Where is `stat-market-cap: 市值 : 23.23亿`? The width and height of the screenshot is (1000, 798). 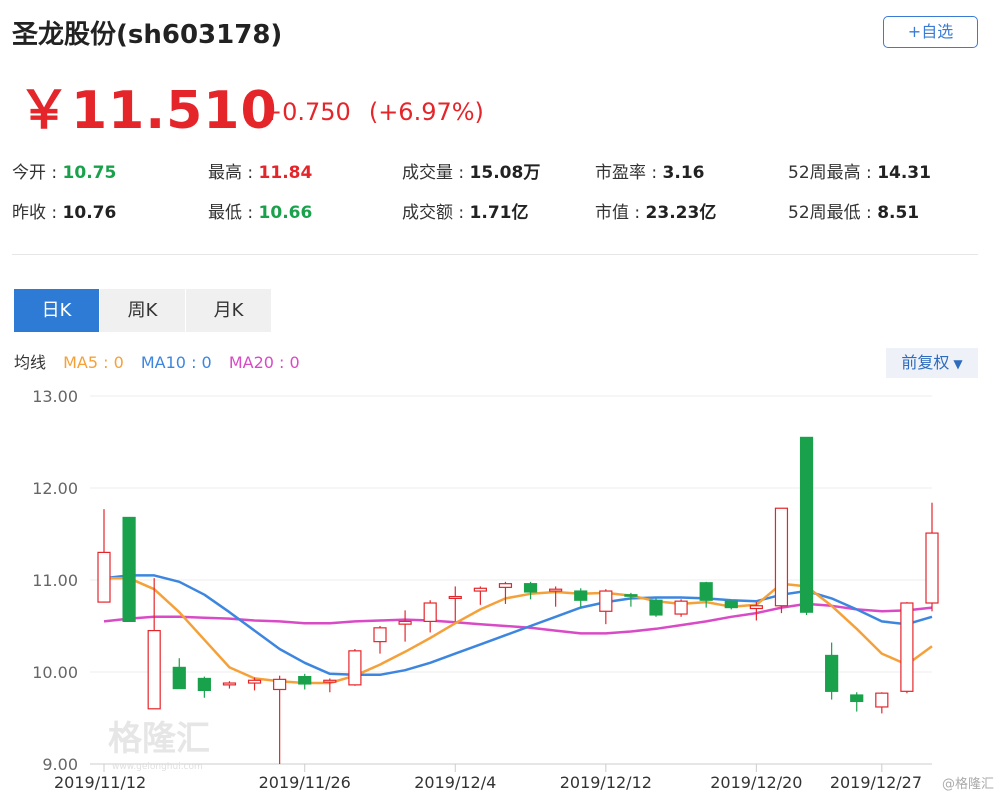
stat-market-cap: 市值 : 23.23亿 is located at coordinates (656, 213).